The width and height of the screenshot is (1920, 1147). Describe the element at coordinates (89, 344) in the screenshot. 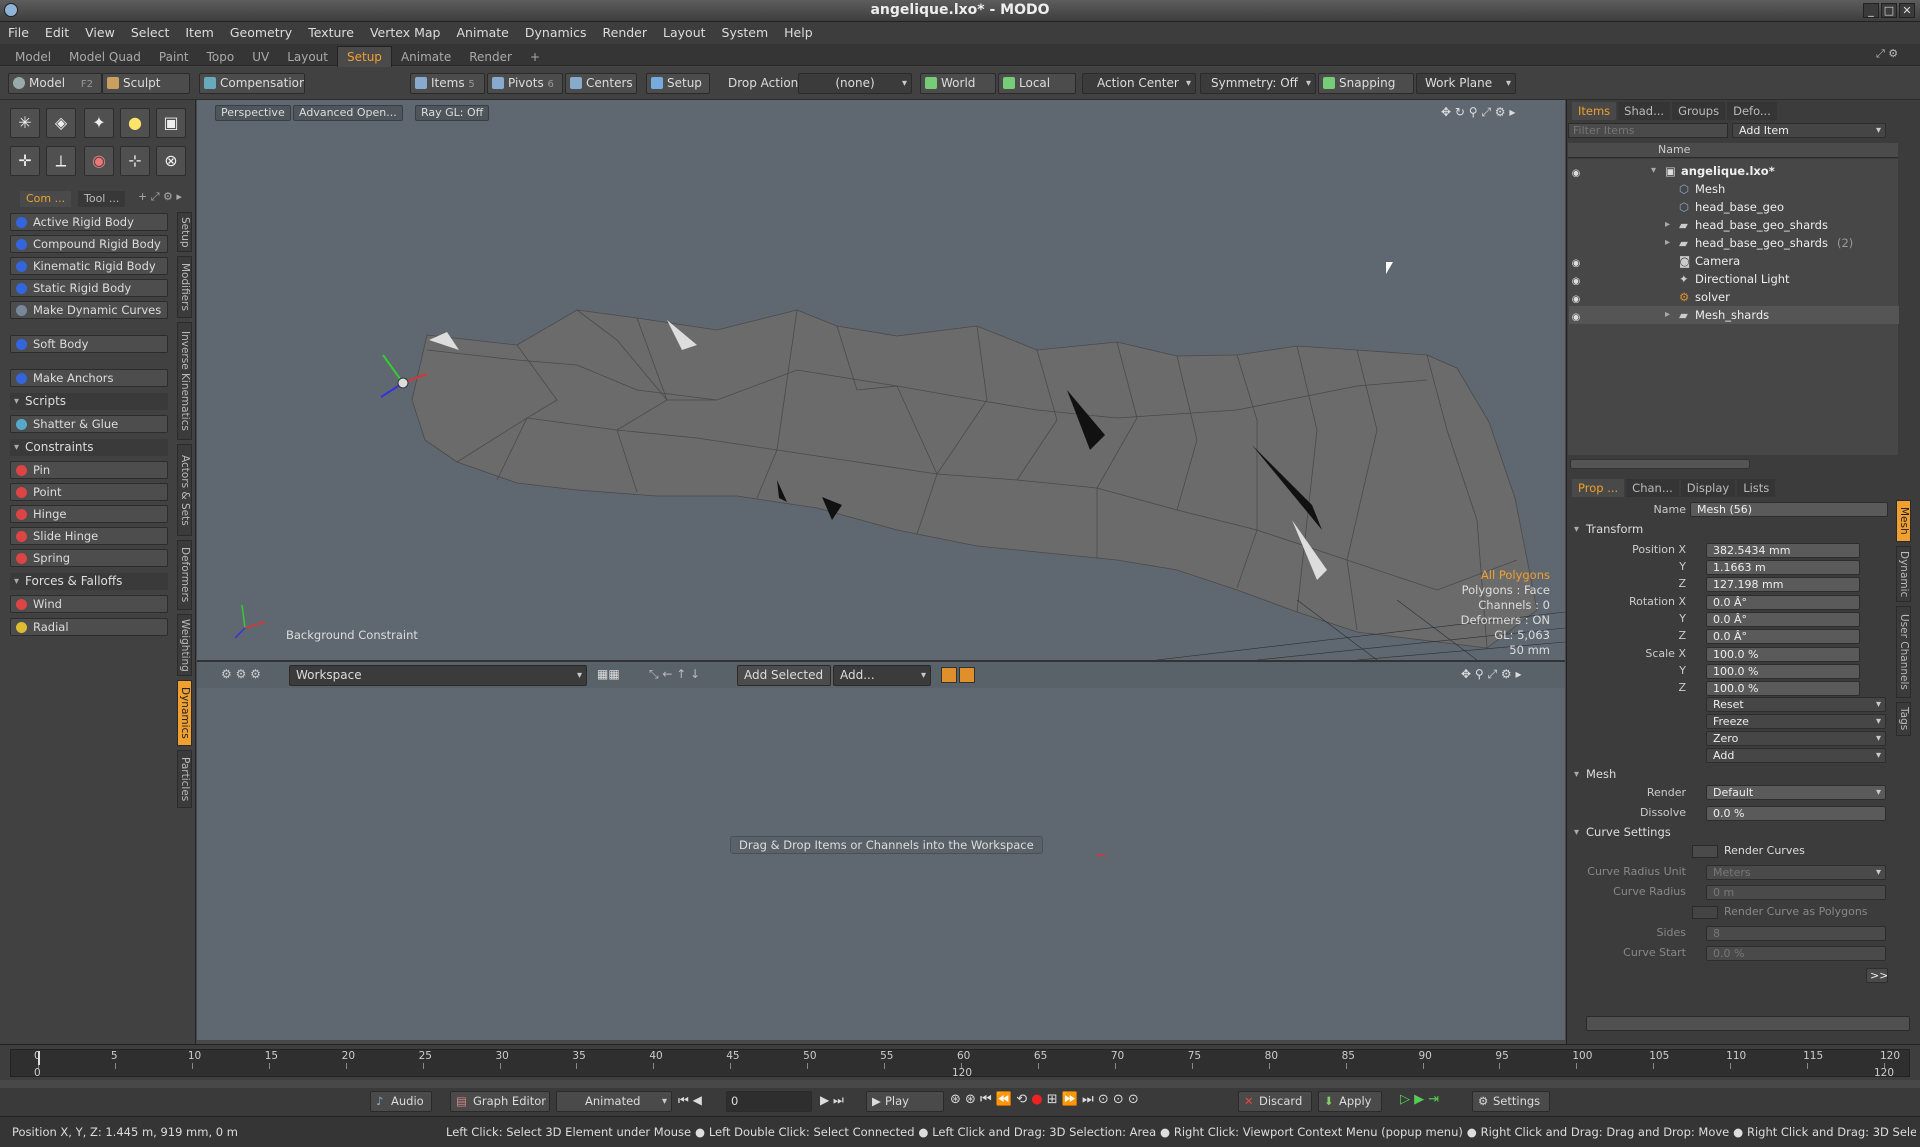

I see `soft-body-button: Soft Body` at that location.